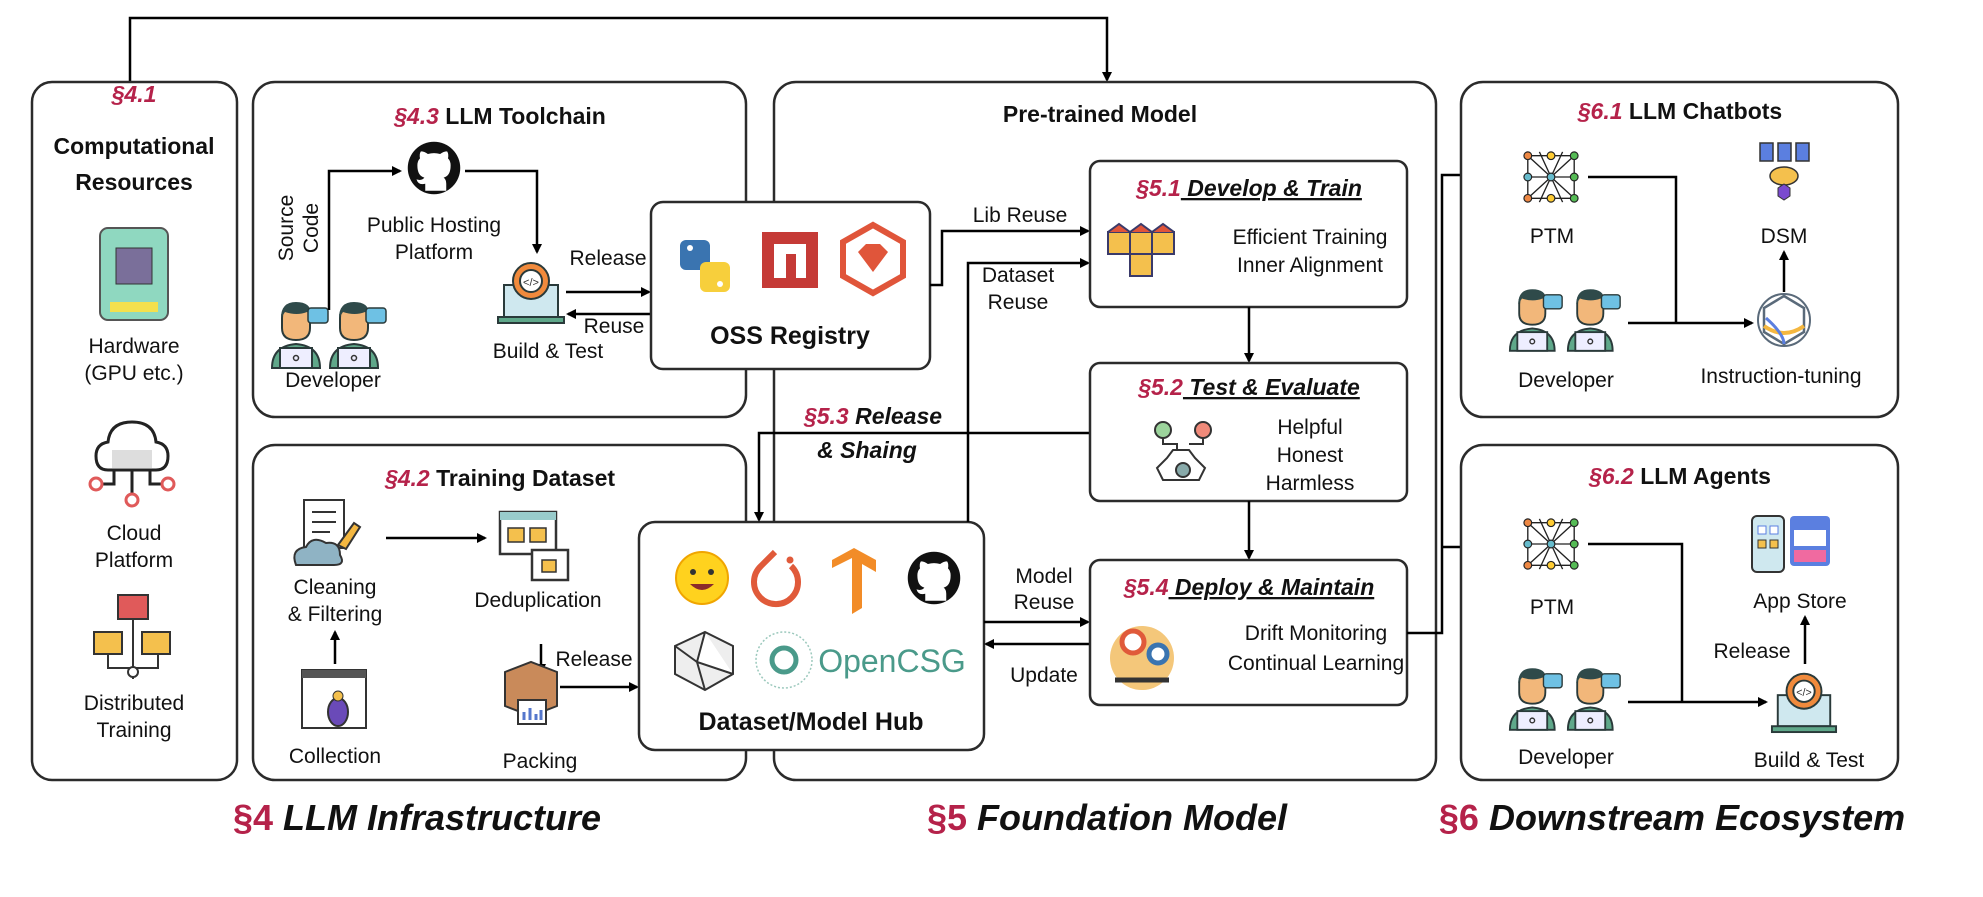 Image resolution: width=1983 pixels, height=897 pixels. Describe the element at coordinates (1780, 376) in the screenshot. I see `label-instruction-tuning: Instruction-tuning` at that location.